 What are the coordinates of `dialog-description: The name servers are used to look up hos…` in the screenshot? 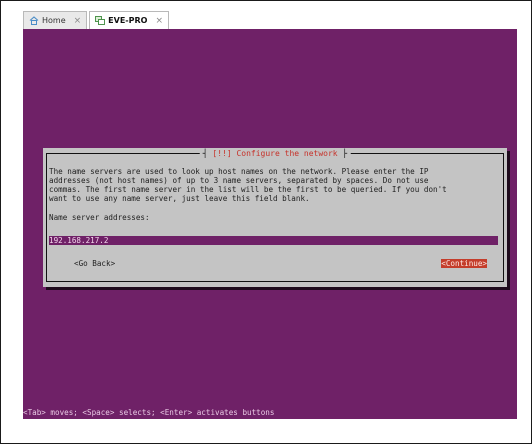 It's located at (248, 185).